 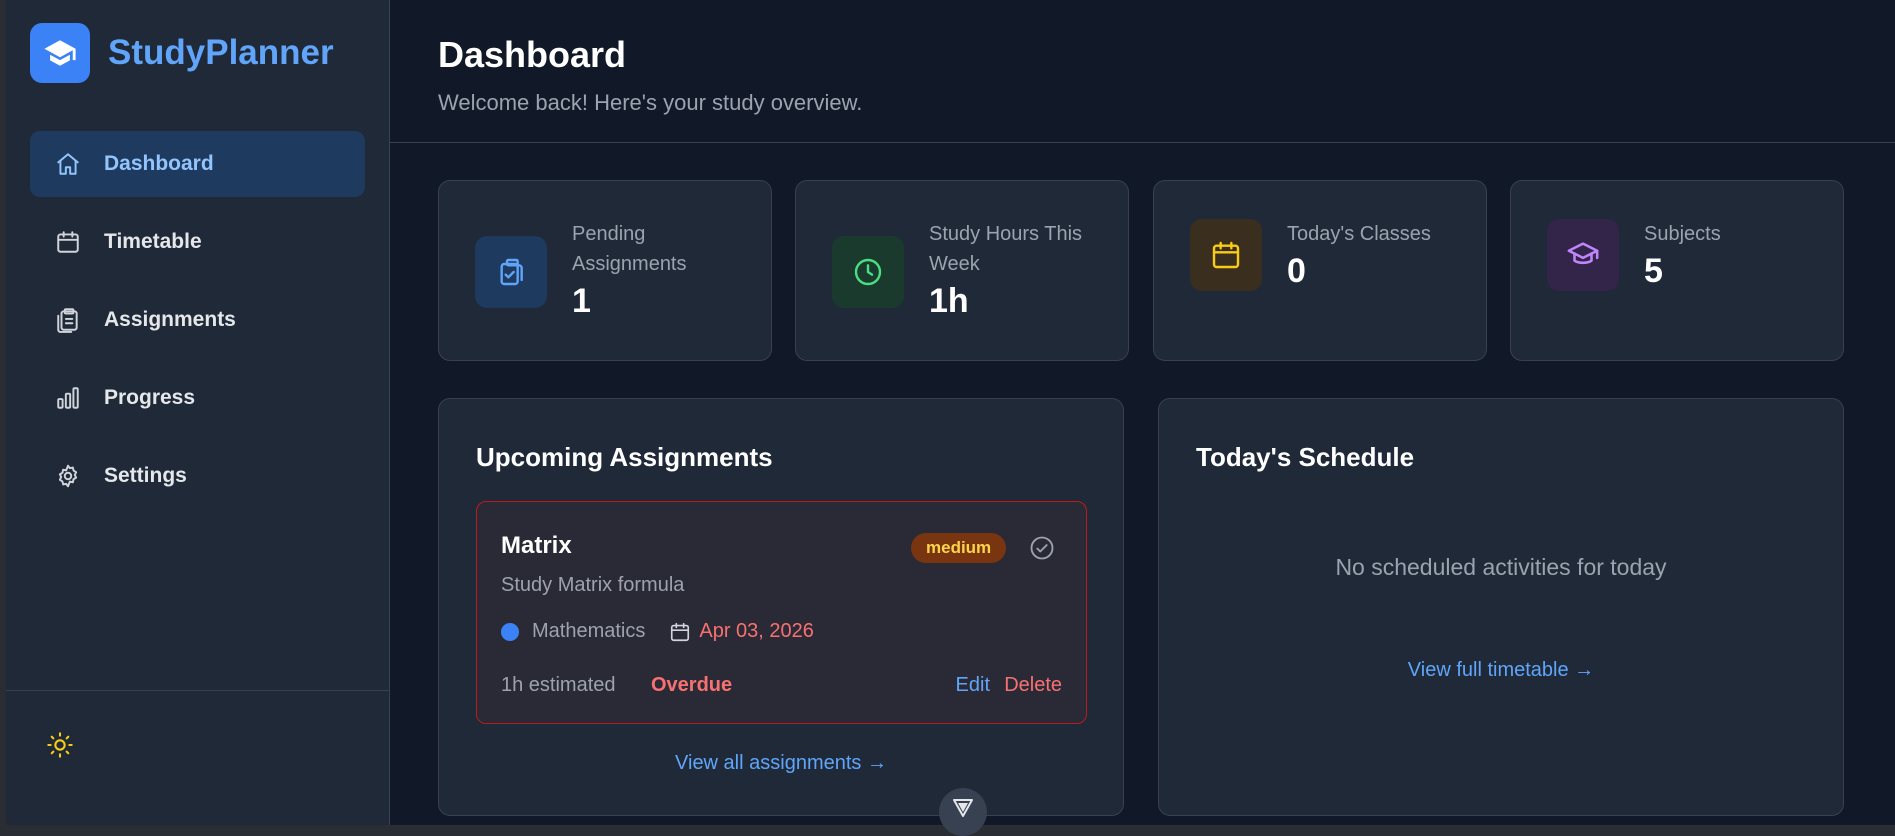 What do you see at coordinates (692, 685) in the screenshot?
I see `status-badge: Overdue` at bounding box center [692, 685].